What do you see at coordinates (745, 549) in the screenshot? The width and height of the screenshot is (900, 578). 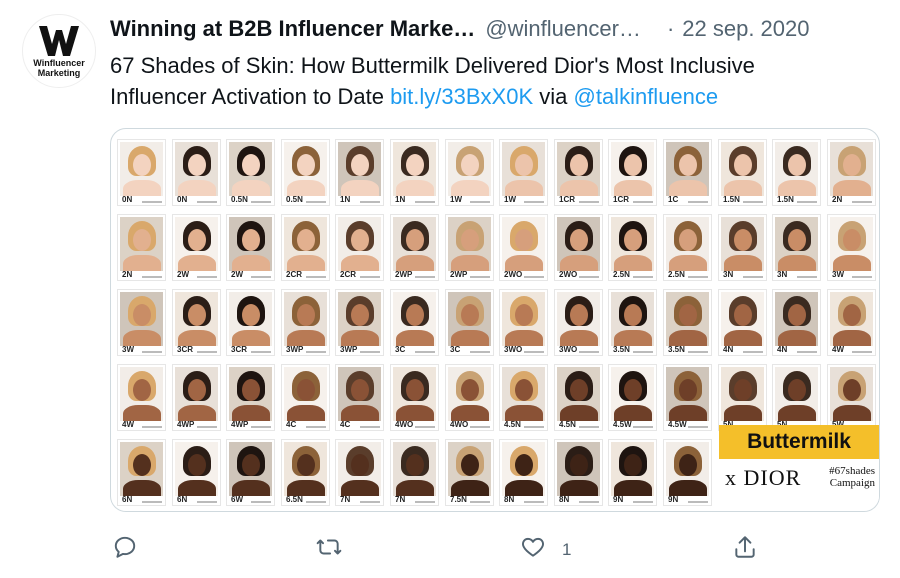 I see `share-button` at bounding box center [745, 549].